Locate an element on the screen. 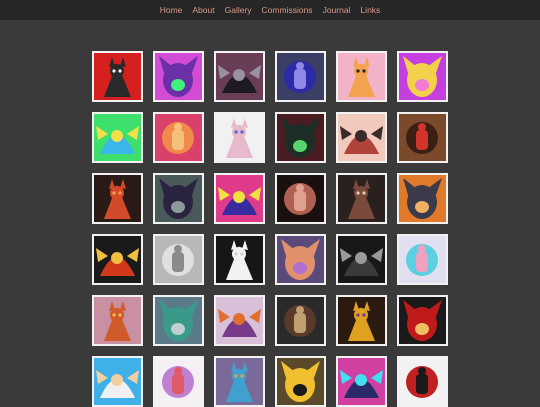  nav-link-home: Home is located at coordinates (171, 10).